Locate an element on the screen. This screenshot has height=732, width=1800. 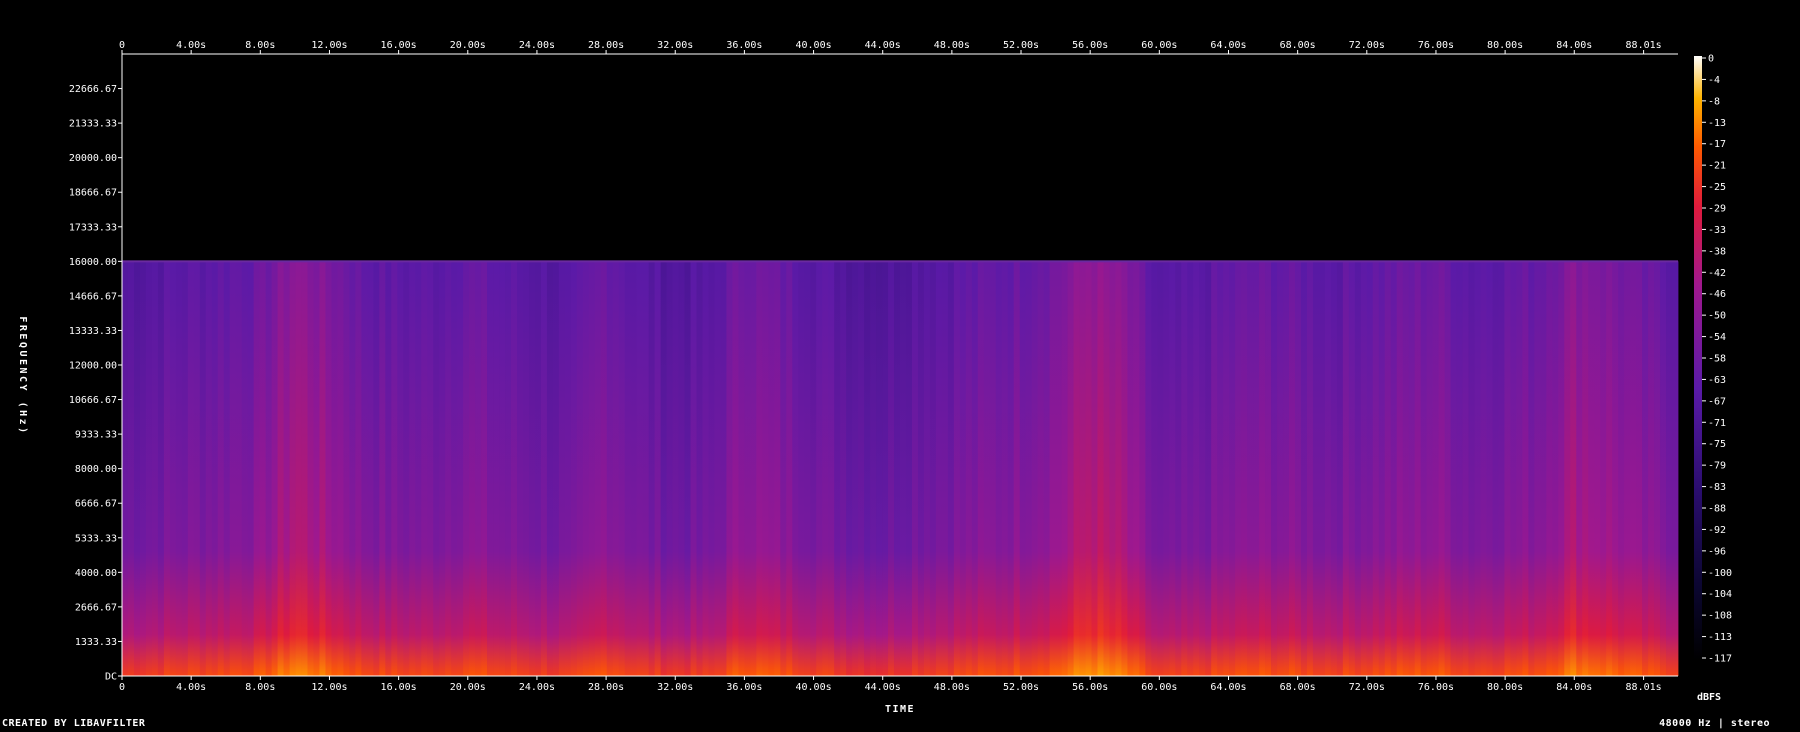
colorbar-tick-label: -33 is located at coordinates (1717, 230).